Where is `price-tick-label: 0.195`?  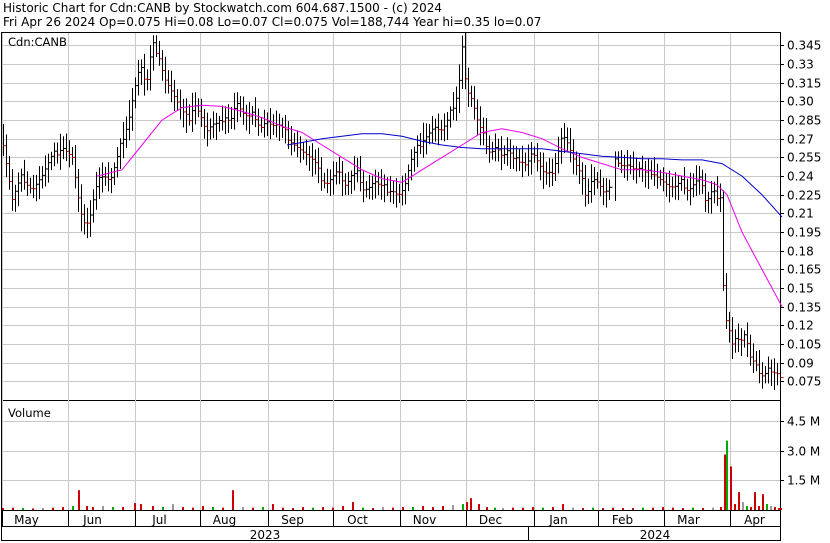 price-tick-label: 0.195 is located at coordinates (804, 233).